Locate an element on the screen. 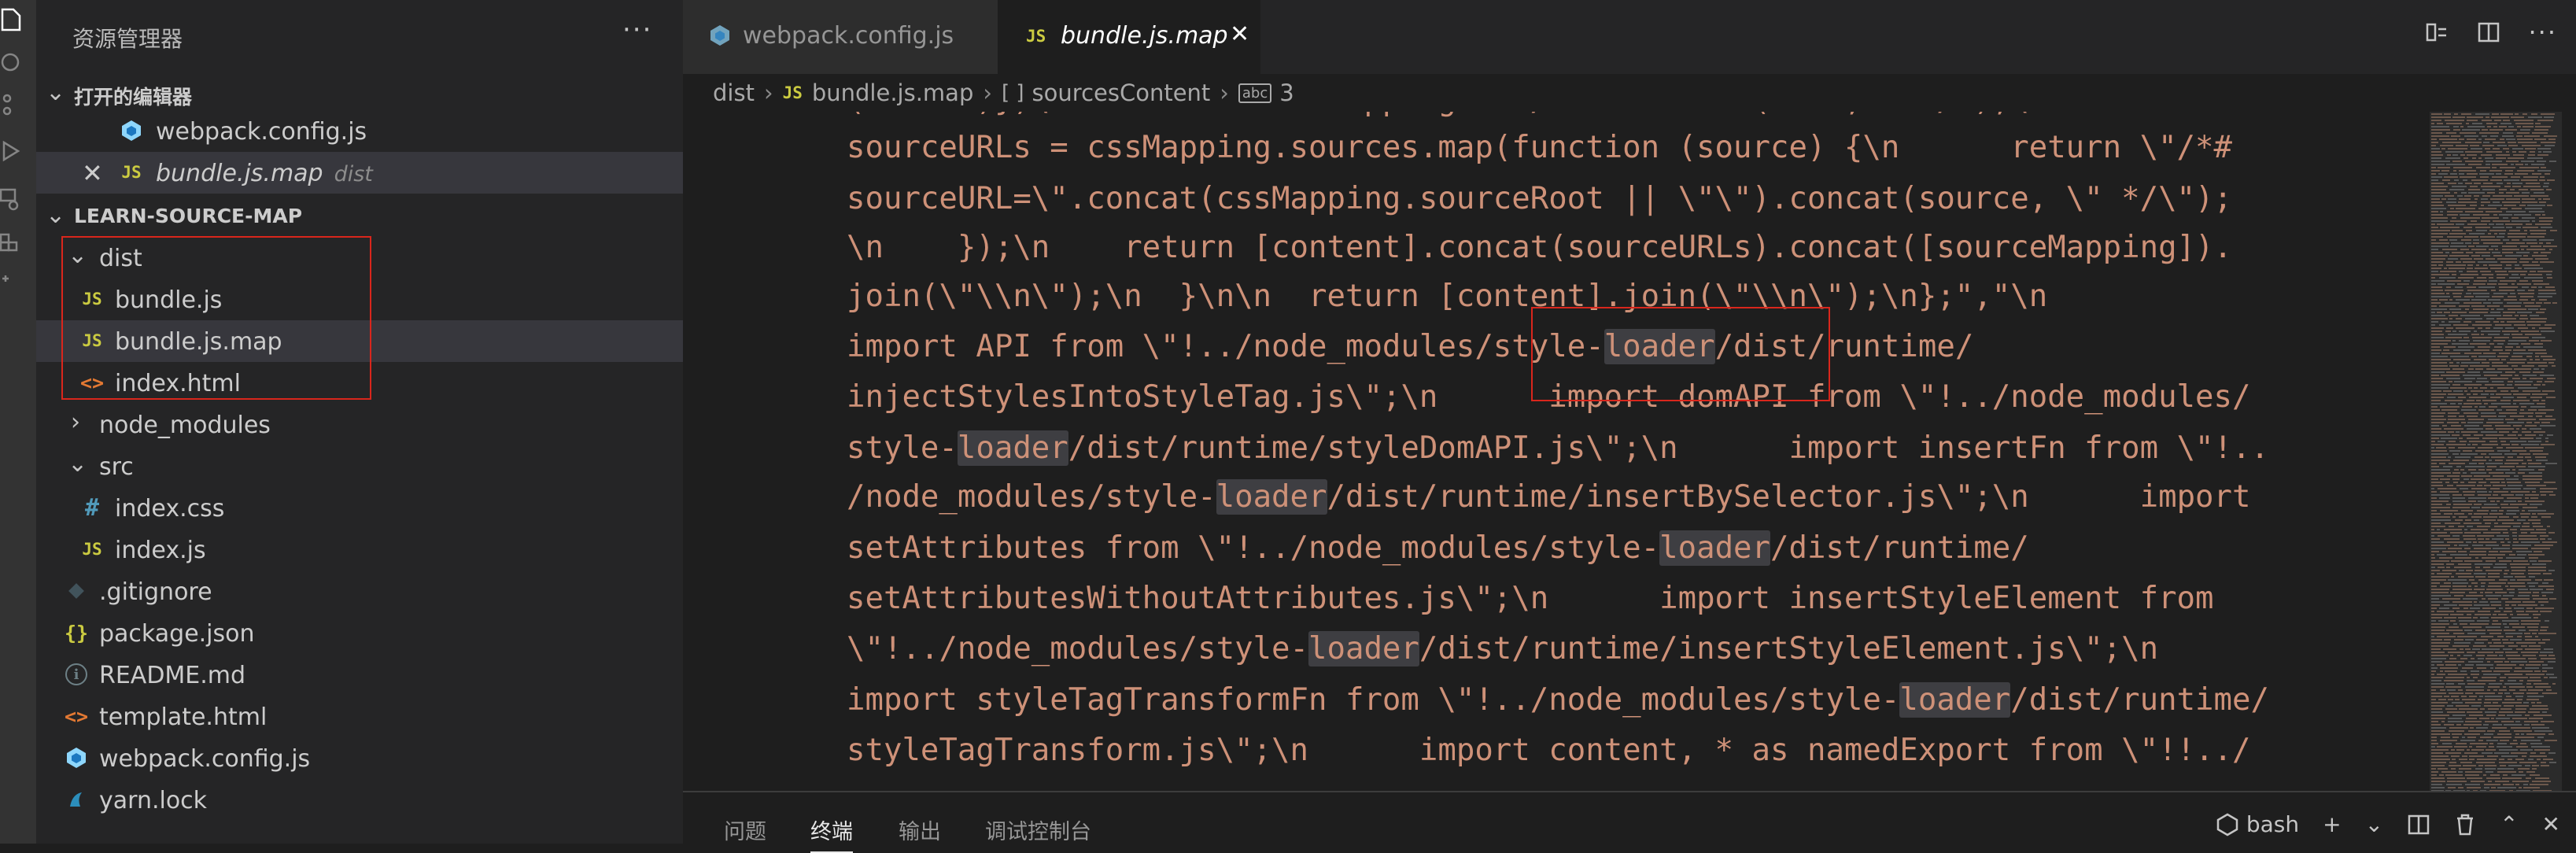 The height and width of the screenshot is (853, 2576). maximize-panel-icon: ⌃ is located at coordinates (2509, 824).